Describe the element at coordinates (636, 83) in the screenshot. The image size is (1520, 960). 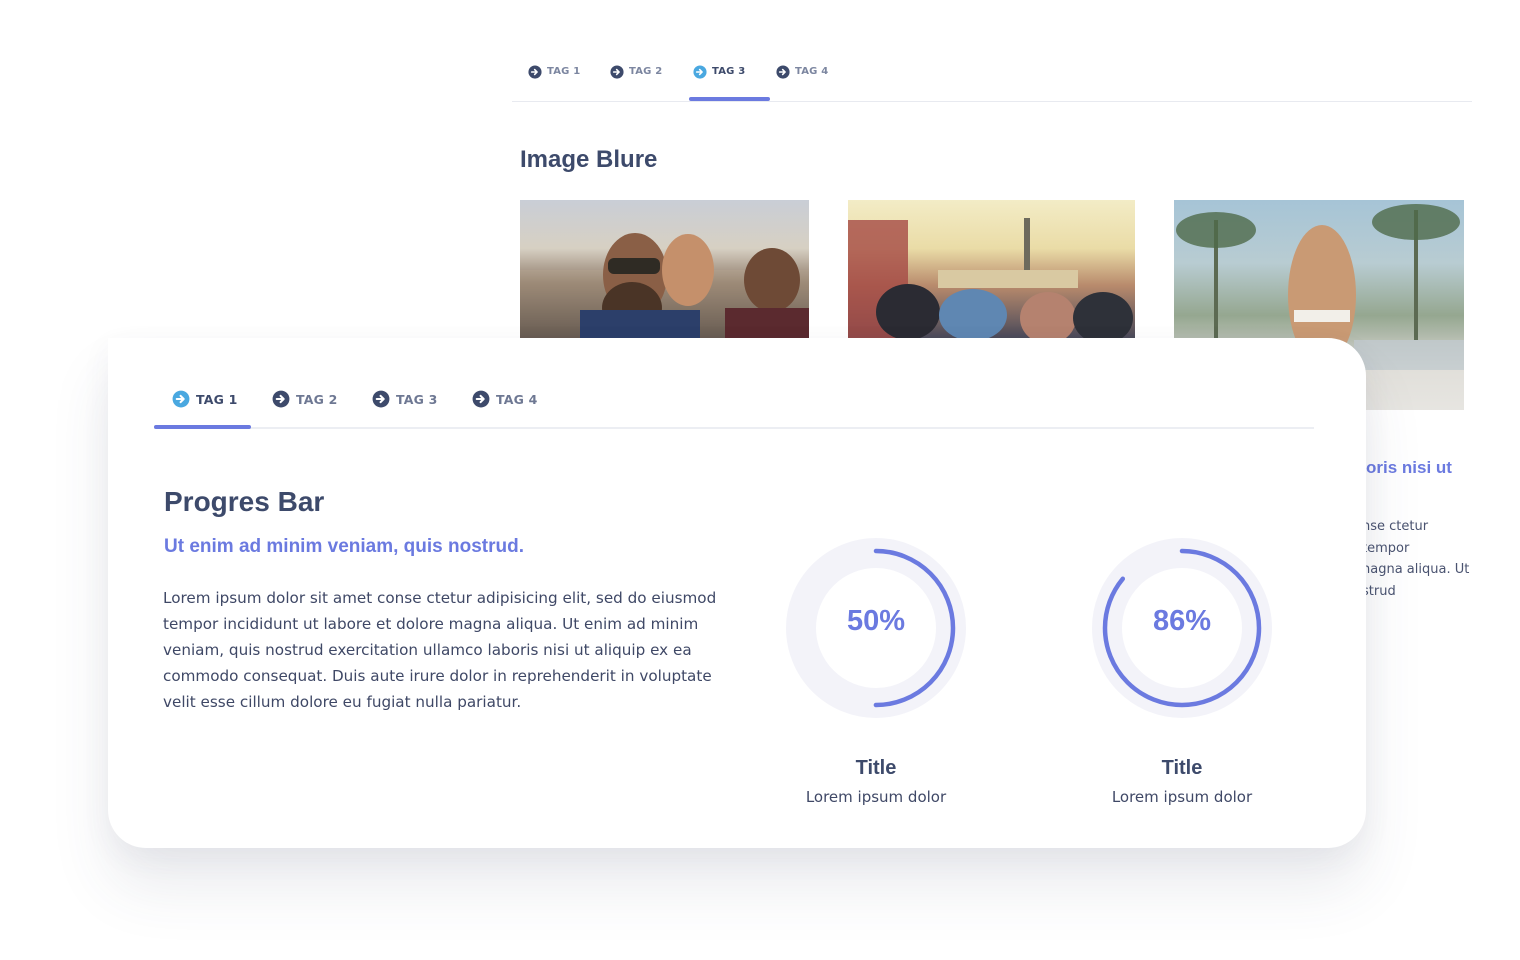
I see `back-tab-2: TAG 2` at that location.